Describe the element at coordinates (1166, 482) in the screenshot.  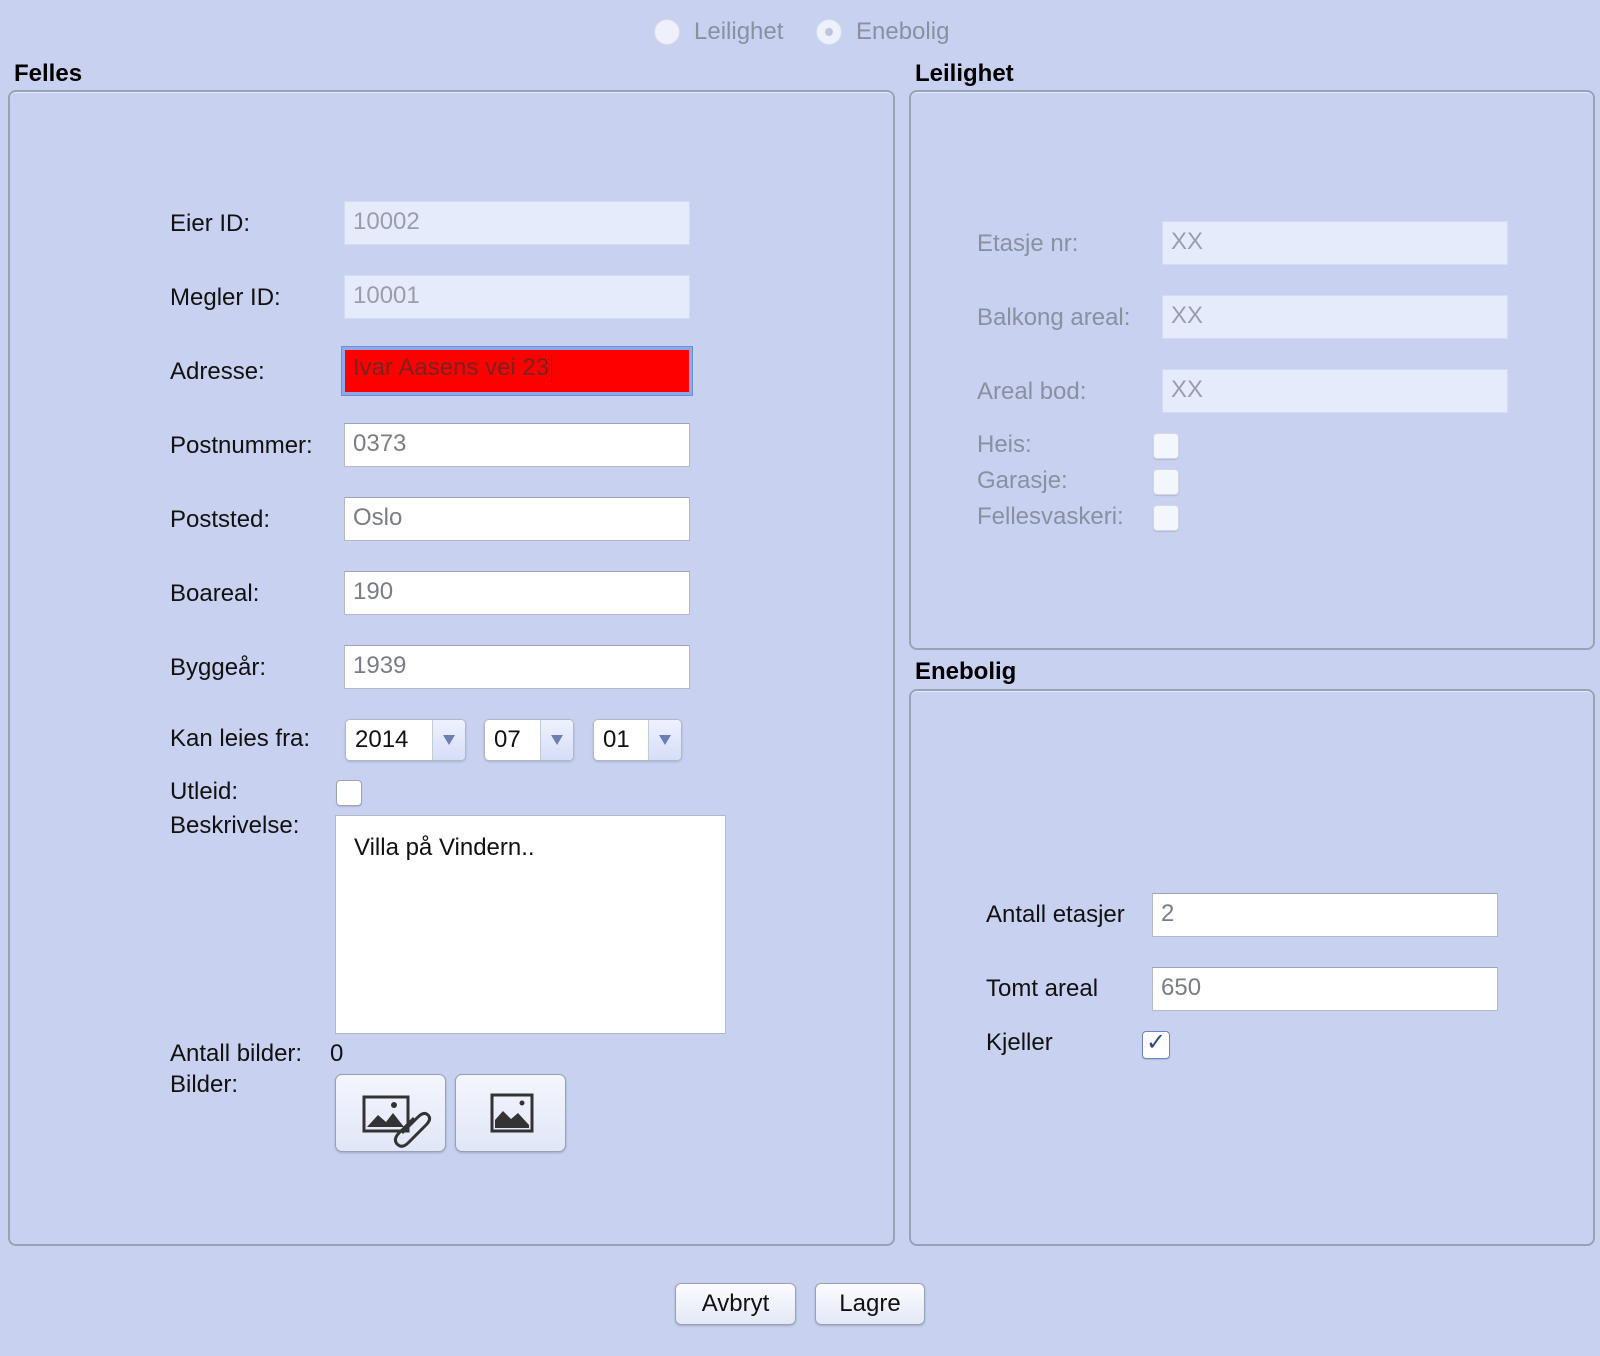
I see `garasje-checkbox` at that location.